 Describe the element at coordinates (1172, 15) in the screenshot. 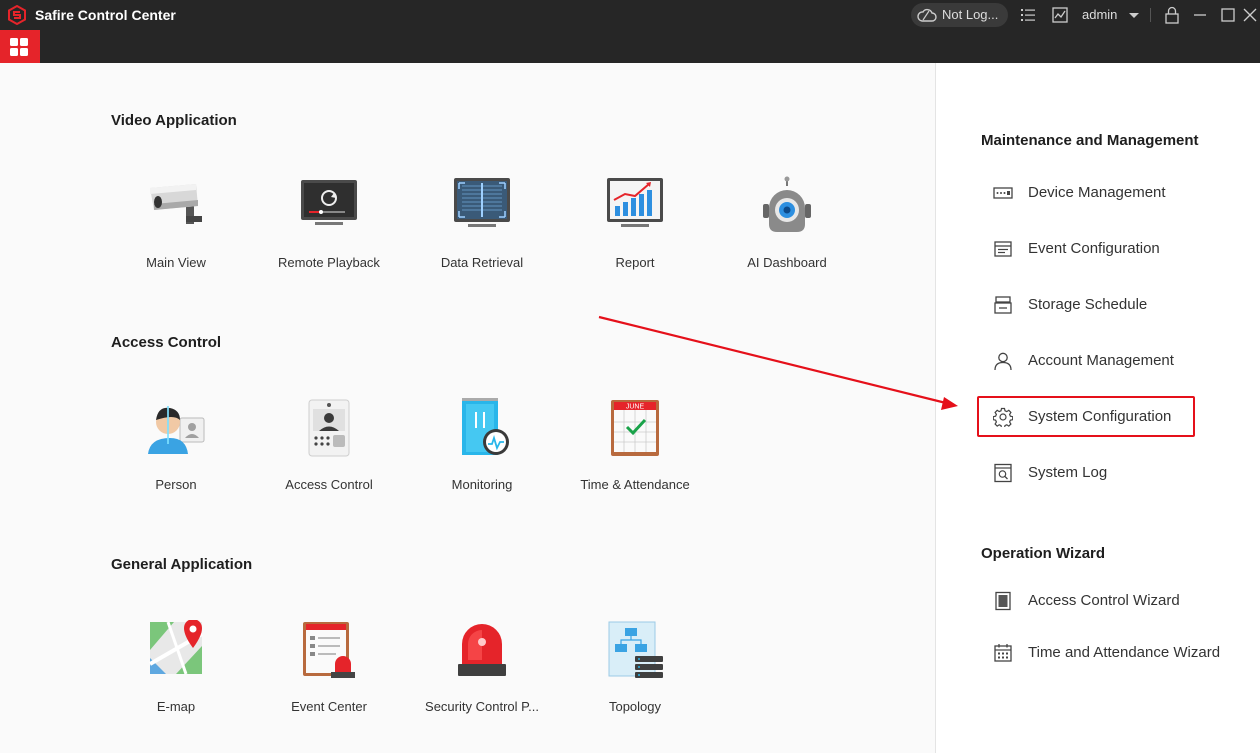

I see `lock-icon` at that location.